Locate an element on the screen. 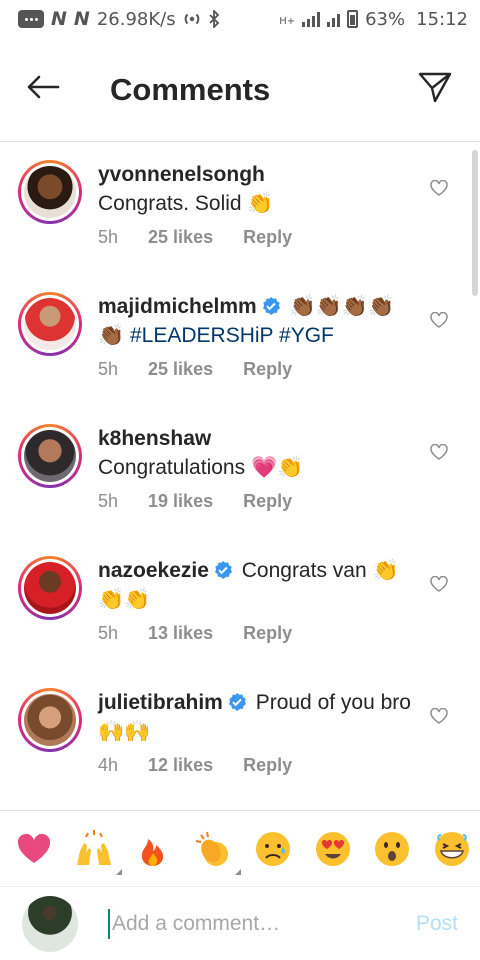 The width and height of the screenshot is (480, 960). comment-username: julietibrahim is located at coordinates (160, 702).